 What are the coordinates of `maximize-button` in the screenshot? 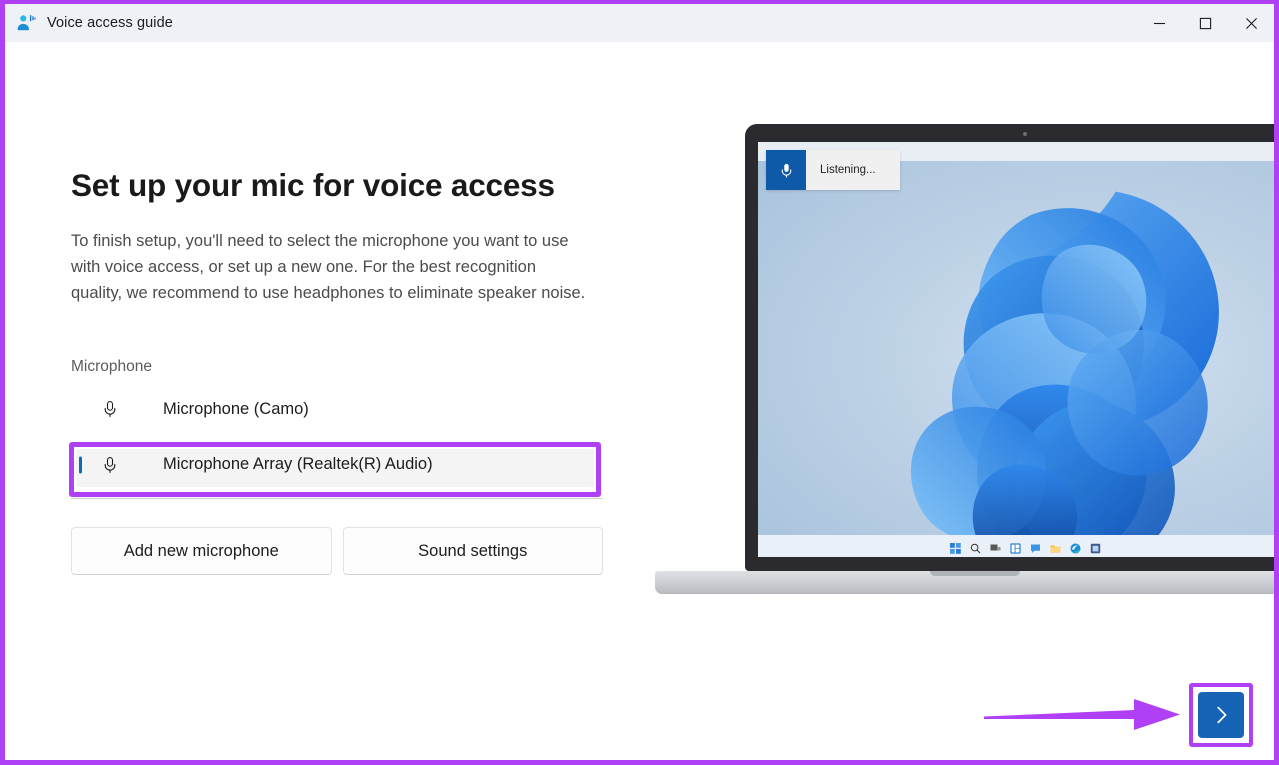 It's located at (1205, 23).